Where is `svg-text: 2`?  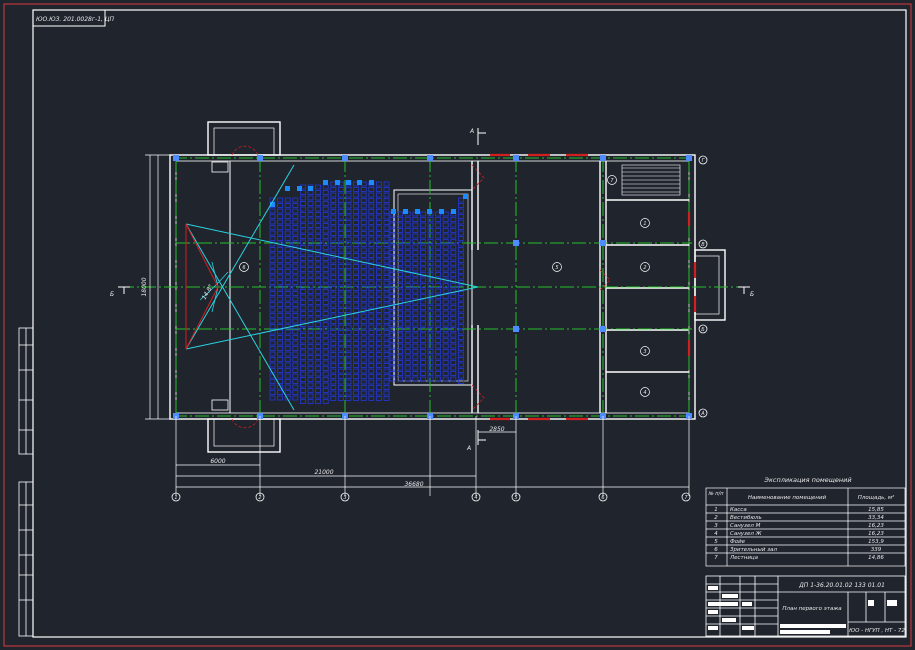
svg-text: 2 is located at coordinates (259, 498).